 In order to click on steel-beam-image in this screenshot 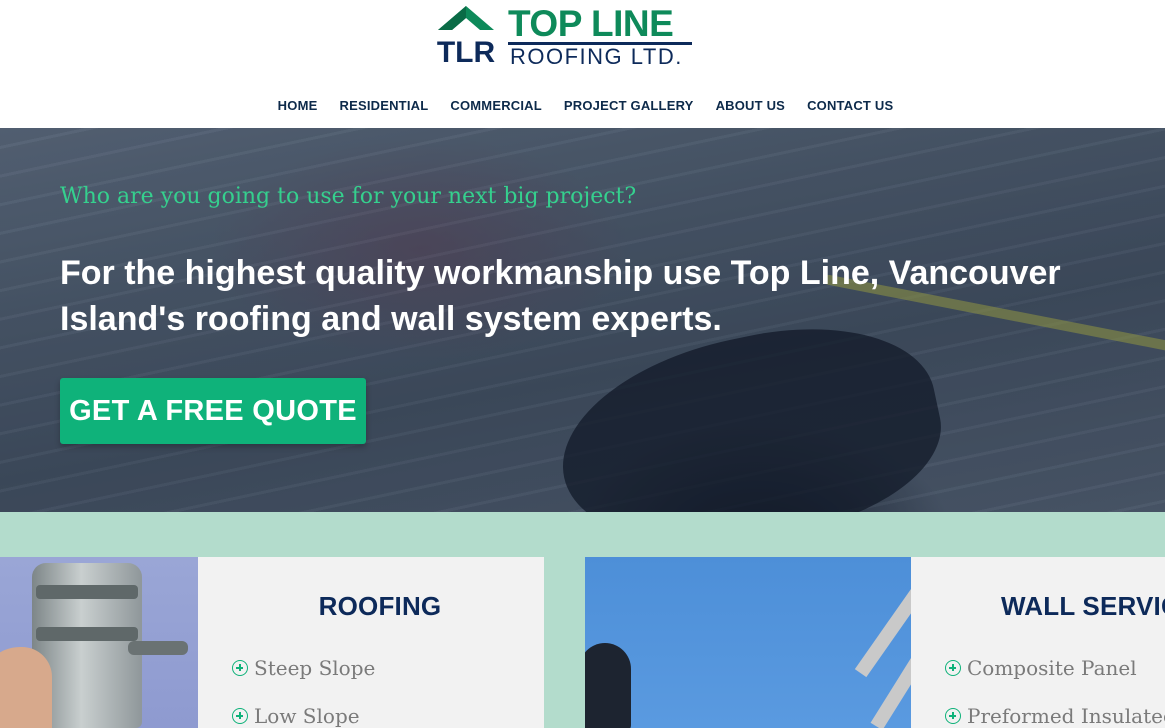, I will do `click(882, 624)`.